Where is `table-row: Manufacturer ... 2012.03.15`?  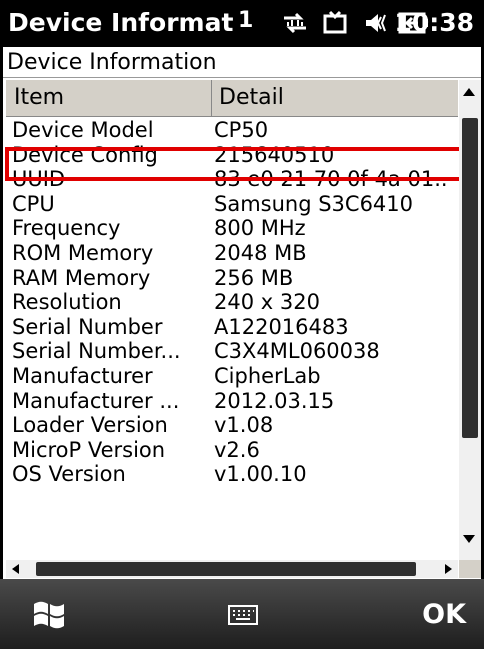 table-row: Manufacturer ... 2012.03.15 is located at coordinates (232, 401).